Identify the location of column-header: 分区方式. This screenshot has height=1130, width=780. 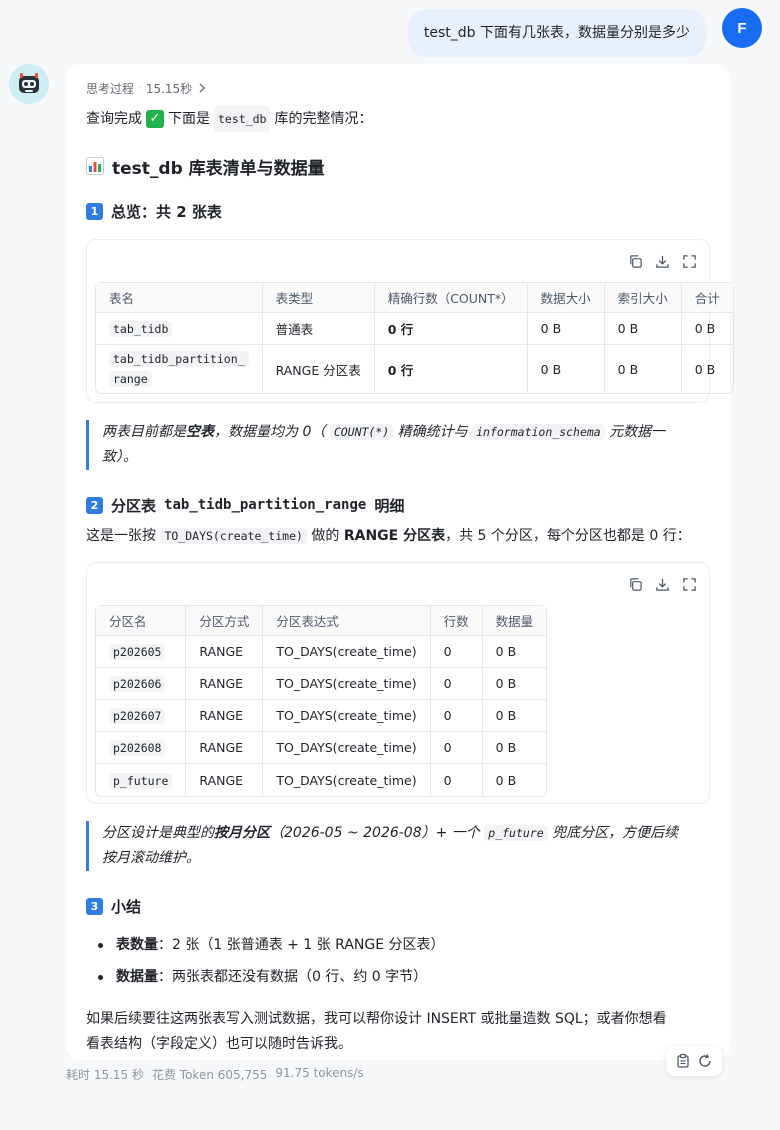
(225, 621).